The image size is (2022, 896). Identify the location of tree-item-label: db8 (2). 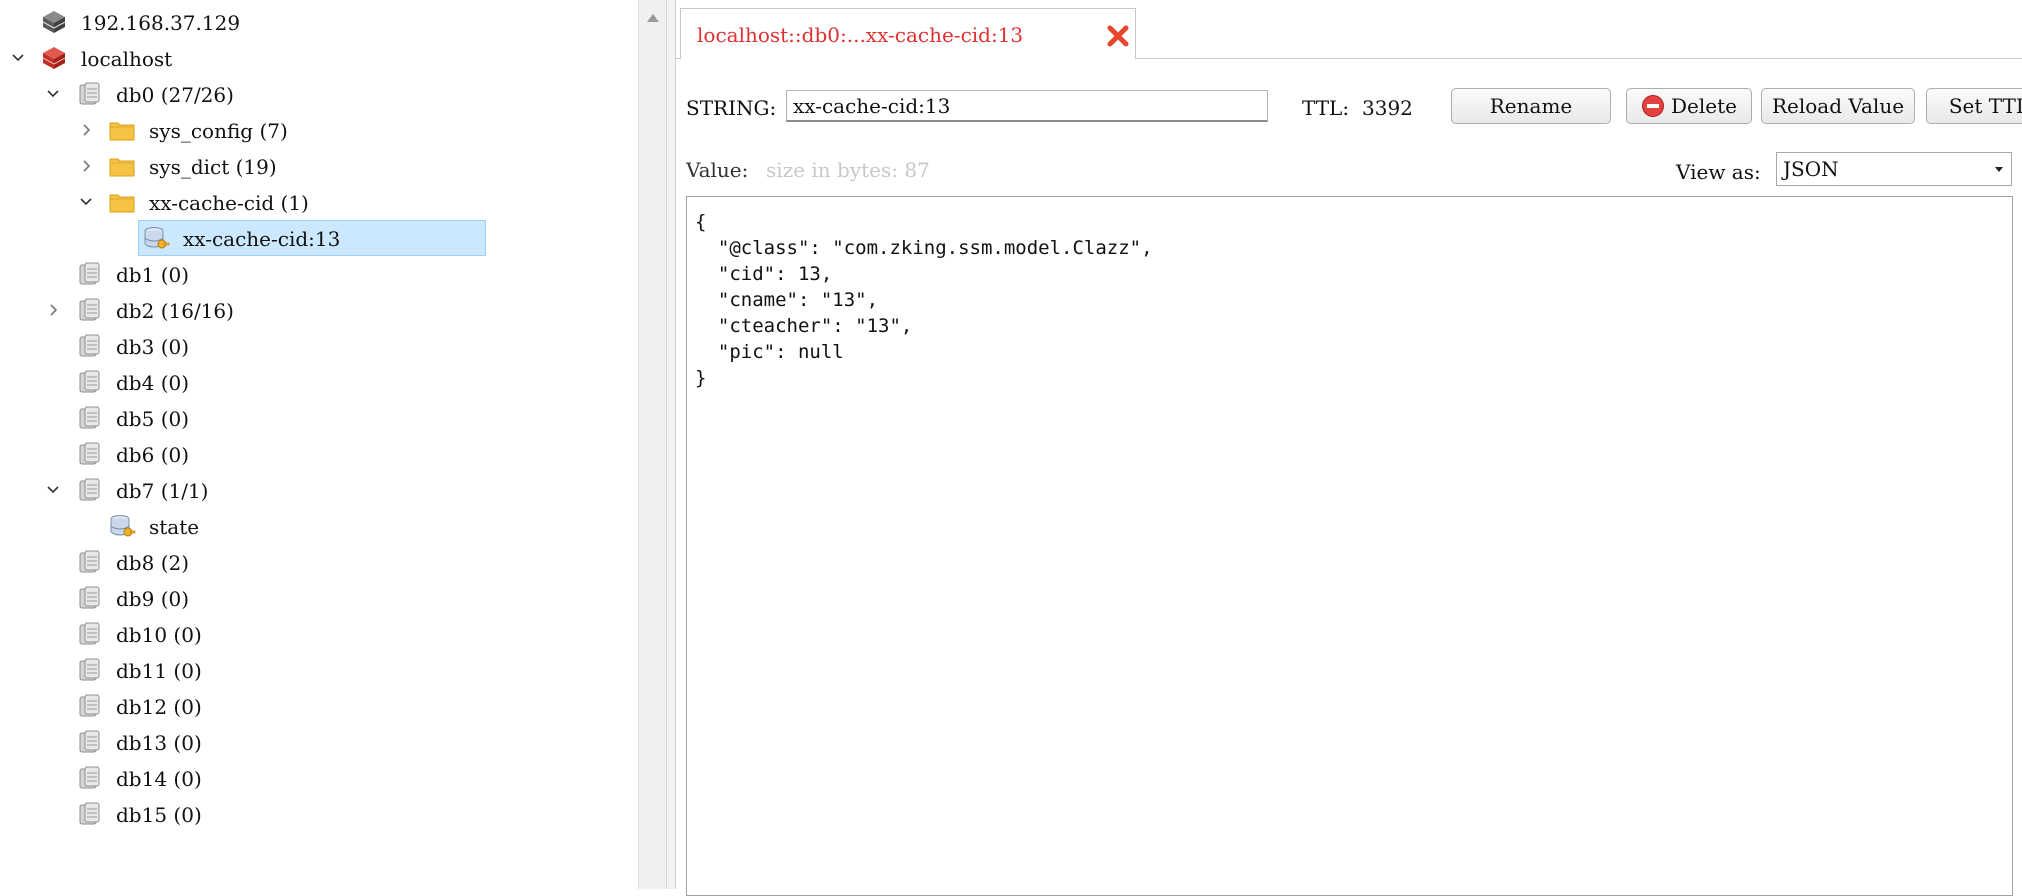
(153, 563).